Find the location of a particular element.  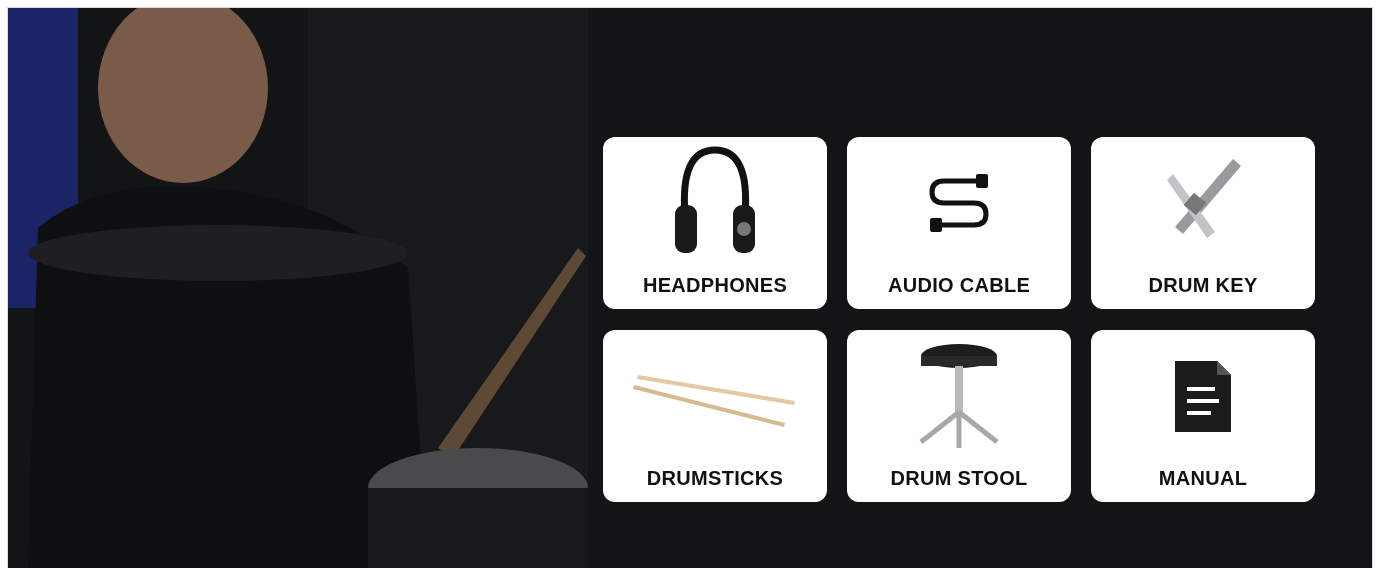

card-label: DRUMSTICKS is located at coordinates (715, 478).